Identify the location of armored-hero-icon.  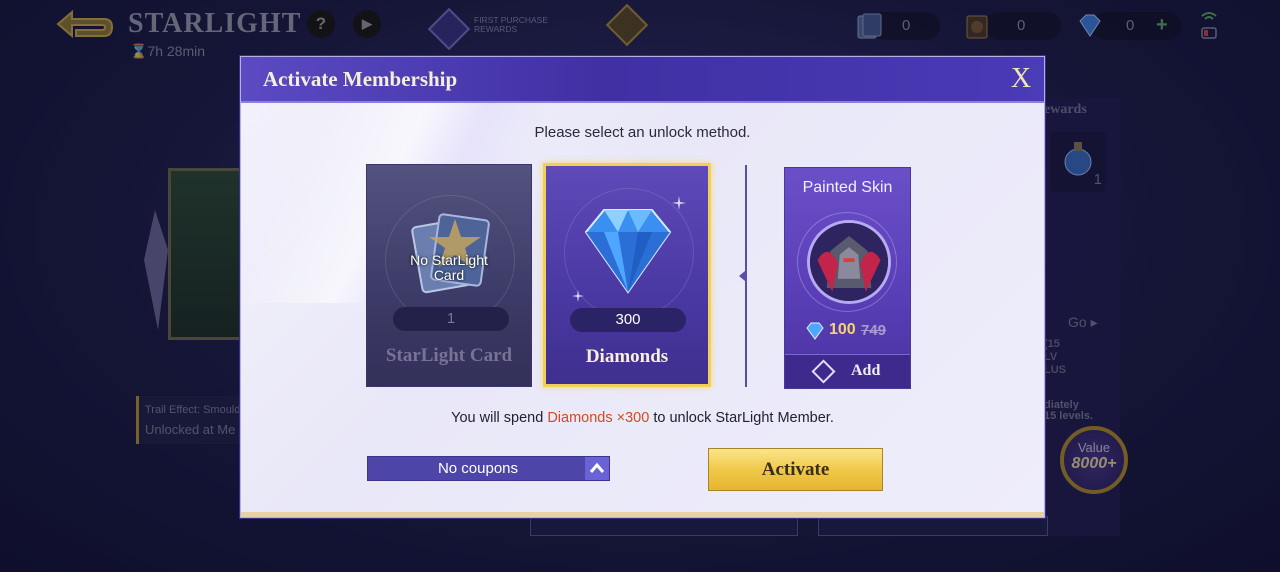
(849, 262).